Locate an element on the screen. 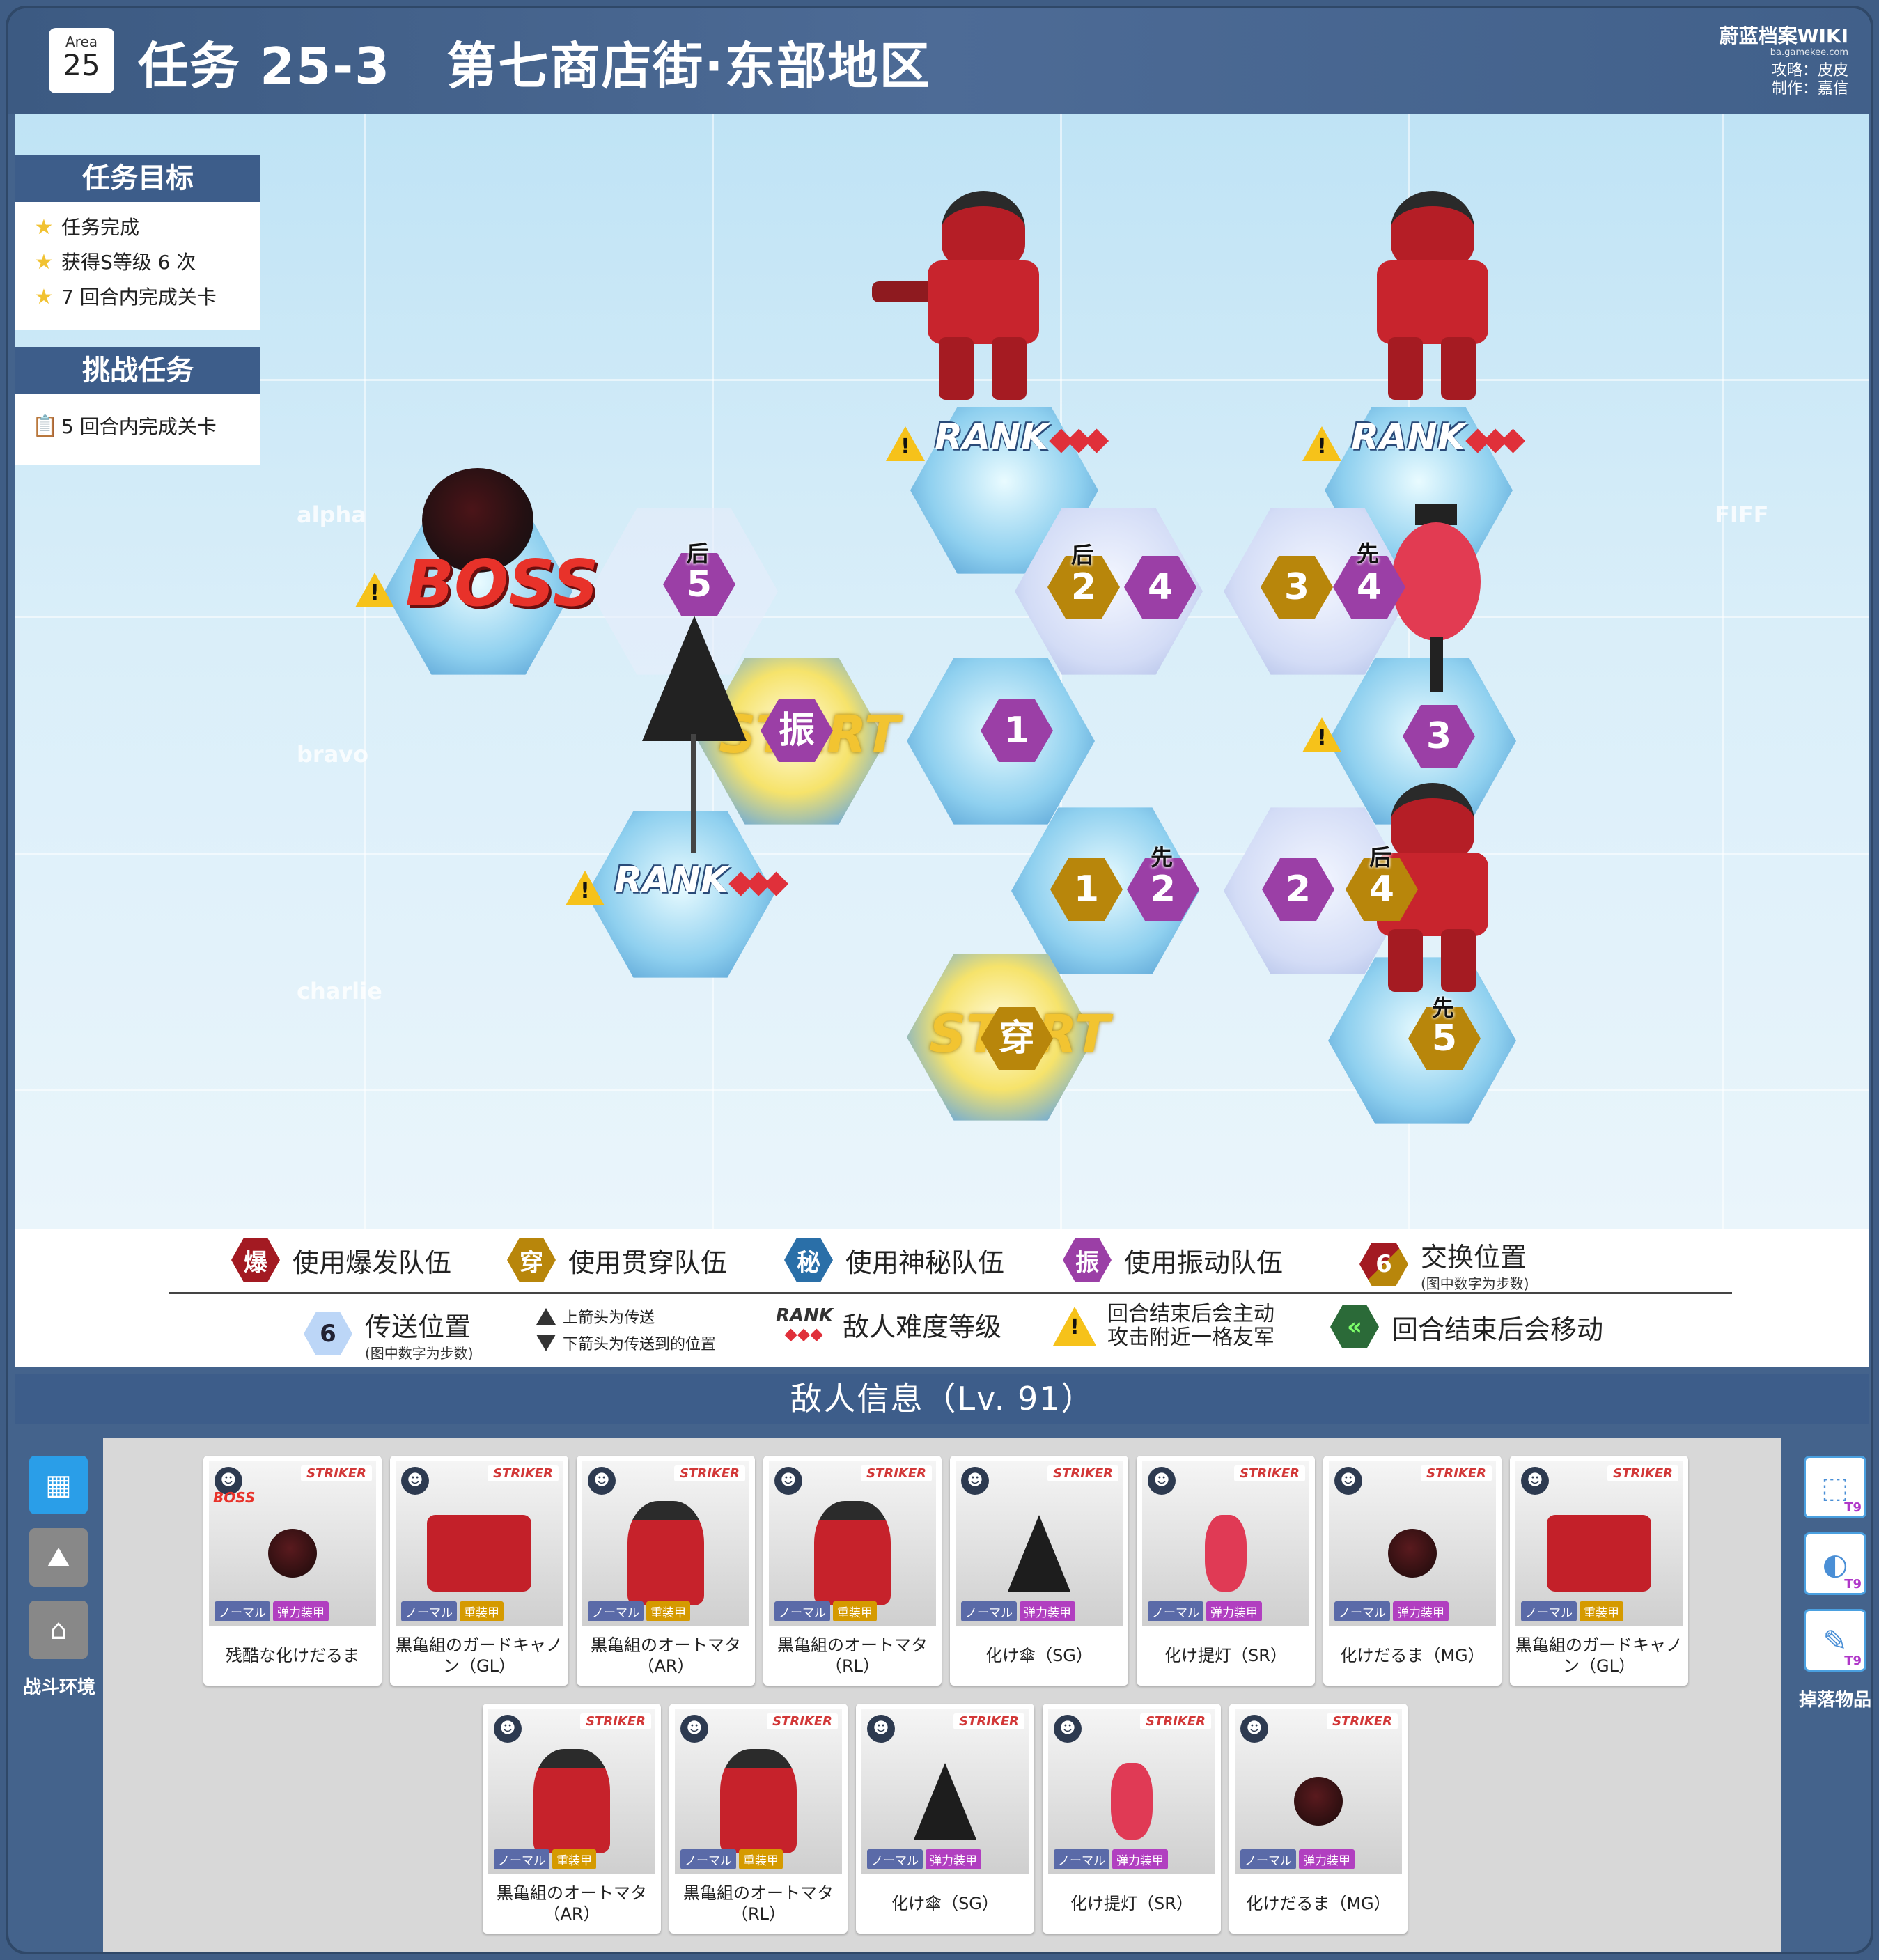  umb-sprite is located at coordinates (945, 1801).